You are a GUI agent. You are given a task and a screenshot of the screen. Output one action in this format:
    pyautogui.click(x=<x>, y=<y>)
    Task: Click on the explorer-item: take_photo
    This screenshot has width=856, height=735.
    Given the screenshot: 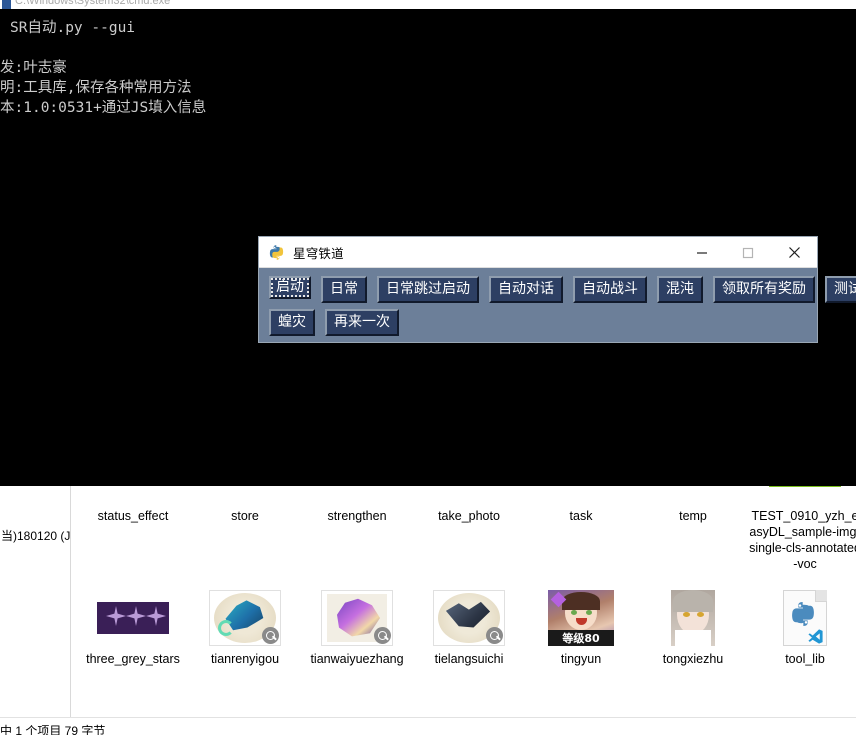 What is the action you would take?
    pyautogui.click(x=469, y=505)
    